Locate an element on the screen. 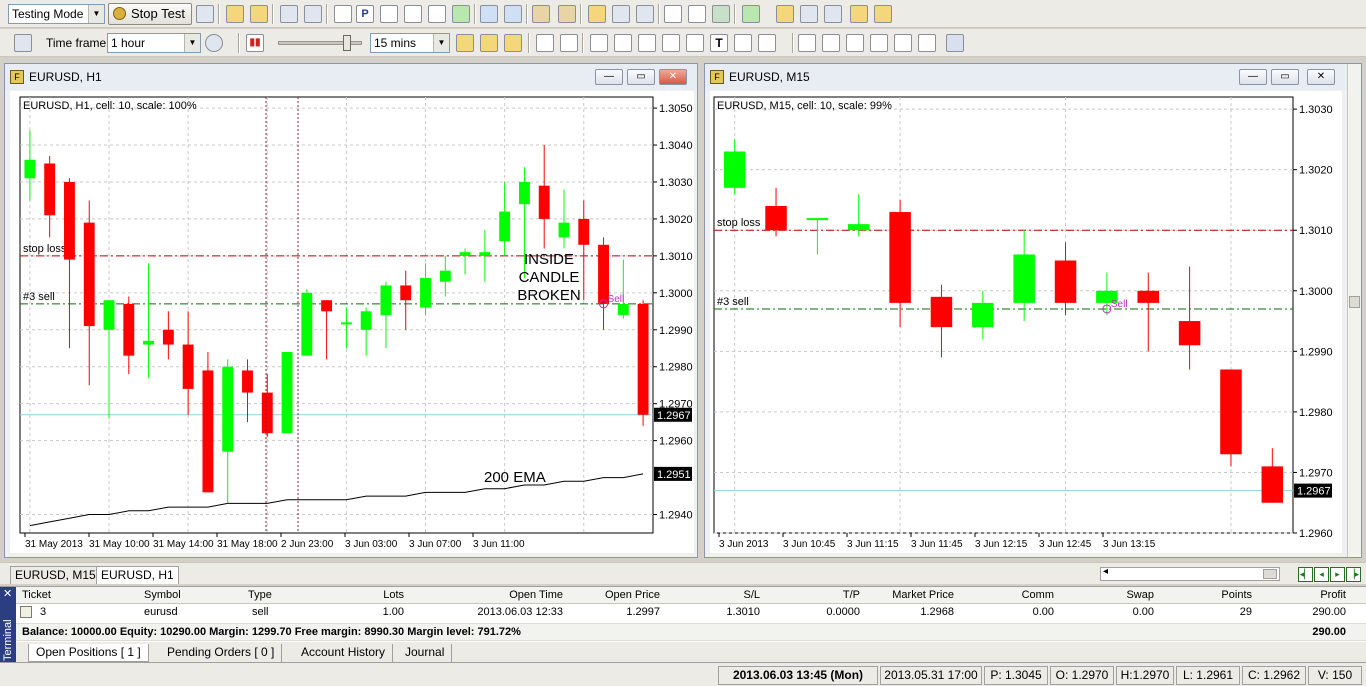 The width and height of the screenshot is (1366, 686). text-tool-icon: T is located at coordinates (719, 43).